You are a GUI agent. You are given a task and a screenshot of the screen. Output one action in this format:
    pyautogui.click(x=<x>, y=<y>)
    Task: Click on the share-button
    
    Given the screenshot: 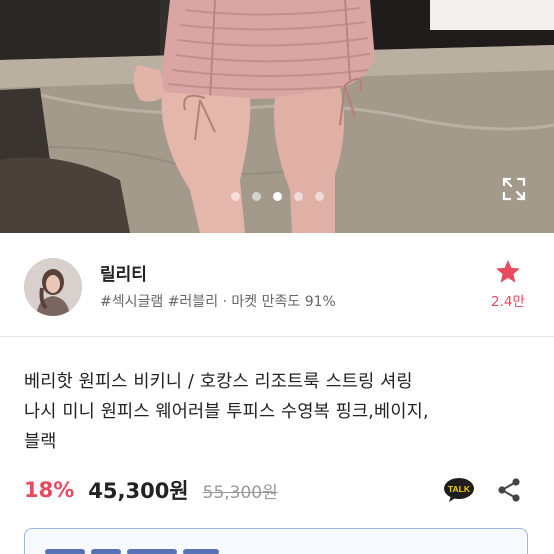 What is the action you would take?
    pyautogui.click(x=509, y=490)
    